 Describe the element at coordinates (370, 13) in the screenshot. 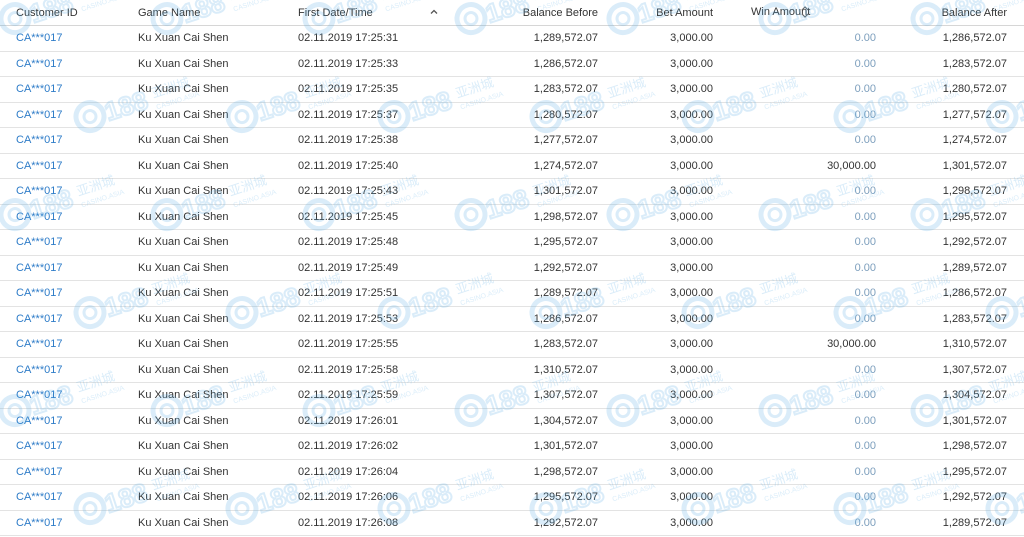

I see `header-first-date-time: First Date/Time` at that location.